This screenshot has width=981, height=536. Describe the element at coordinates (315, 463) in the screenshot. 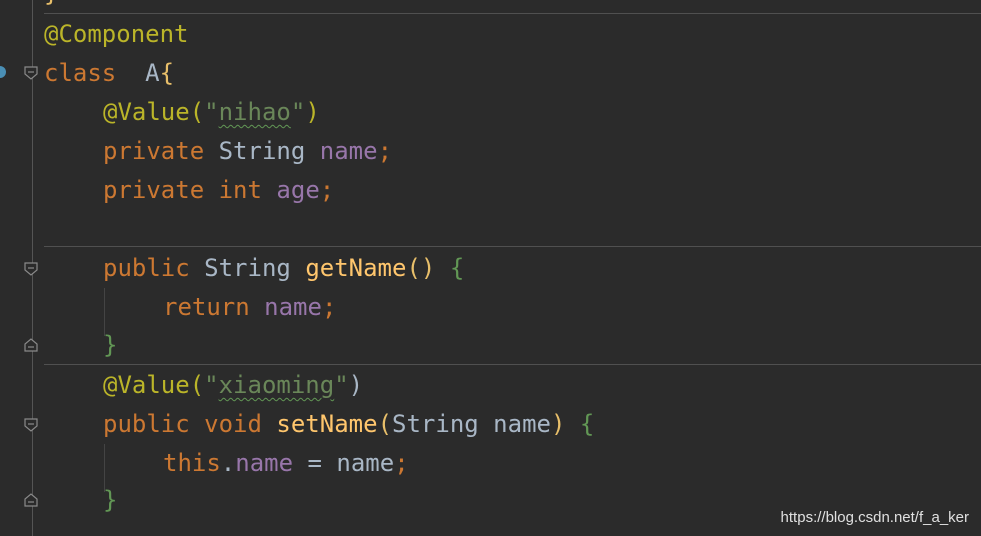

I see `operator-token: =` at that location.